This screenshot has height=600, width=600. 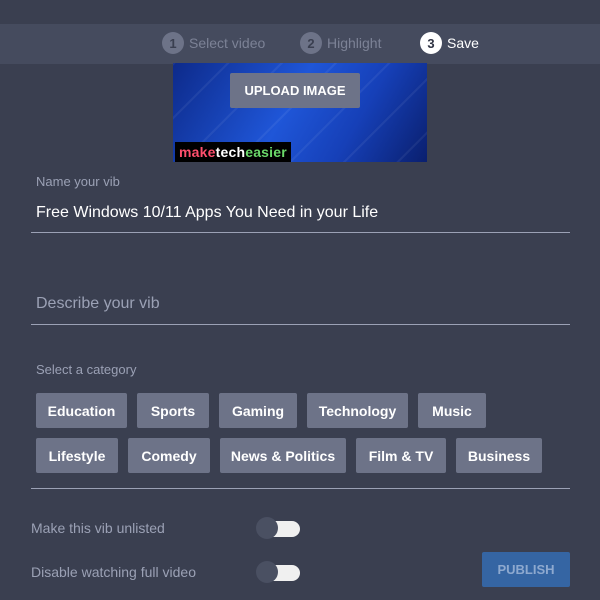 What do you see at coordinates (526, 569) in the screenshot?
I see `publish-button: PUBLISH` at bounding box center [526, 569].